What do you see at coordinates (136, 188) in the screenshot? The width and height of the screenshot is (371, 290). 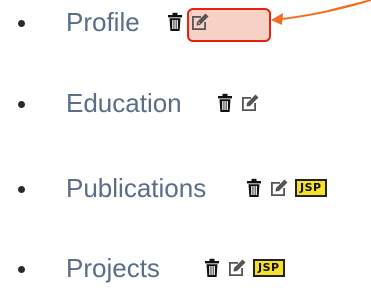 I see `list-item-label: Publications` at bounding box center [136, 188].